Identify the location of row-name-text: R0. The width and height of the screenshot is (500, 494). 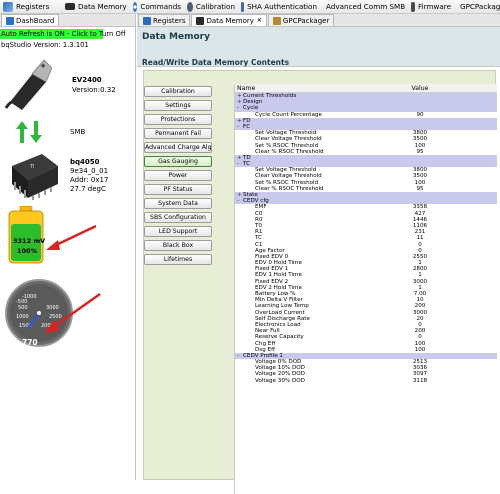
(259, 219).